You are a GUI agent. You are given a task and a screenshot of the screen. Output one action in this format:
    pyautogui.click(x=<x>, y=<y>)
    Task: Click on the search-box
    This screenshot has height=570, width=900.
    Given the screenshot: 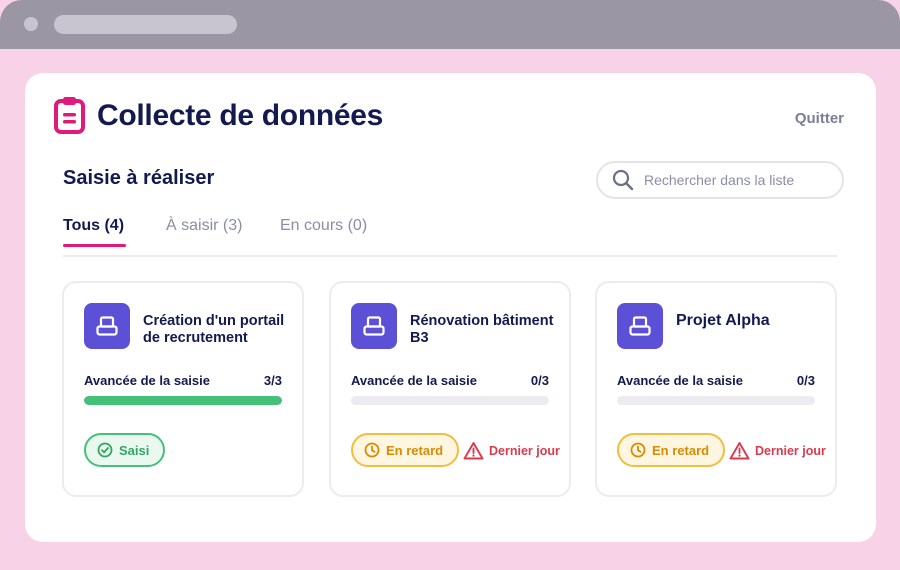 What is the action you would take?
    pyautogui.click(x=720, y=180)
    